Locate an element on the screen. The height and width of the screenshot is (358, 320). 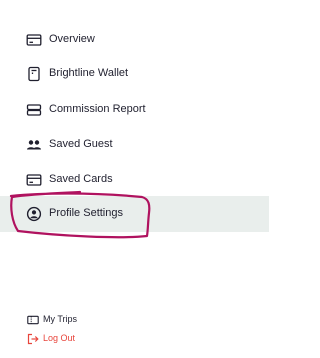
sidebar-item-label: Brightline Wallet is located at coordinates (89, 73).